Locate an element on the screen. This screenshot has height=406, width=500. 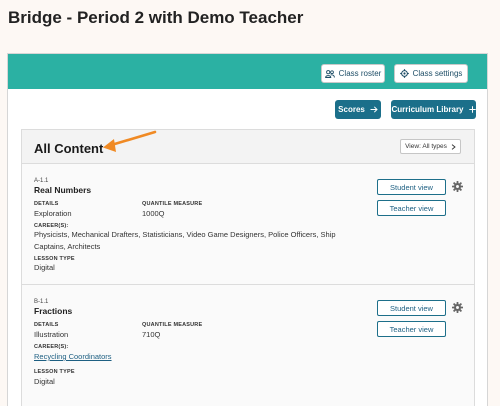
all-content-heading: All Content is located at coordinates (69, 148).